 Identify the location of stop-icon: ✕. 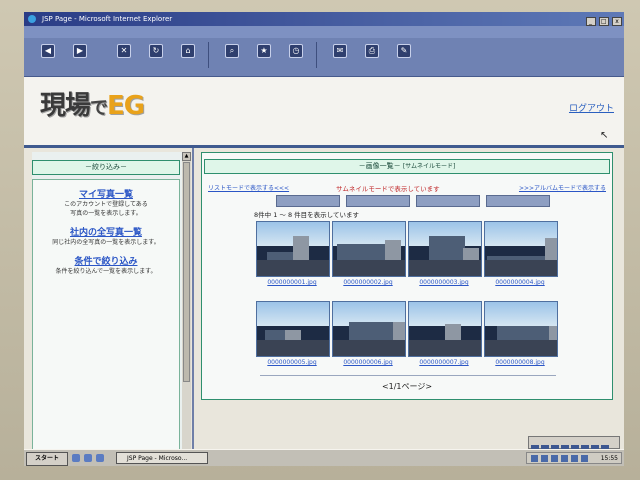
(124, 51).